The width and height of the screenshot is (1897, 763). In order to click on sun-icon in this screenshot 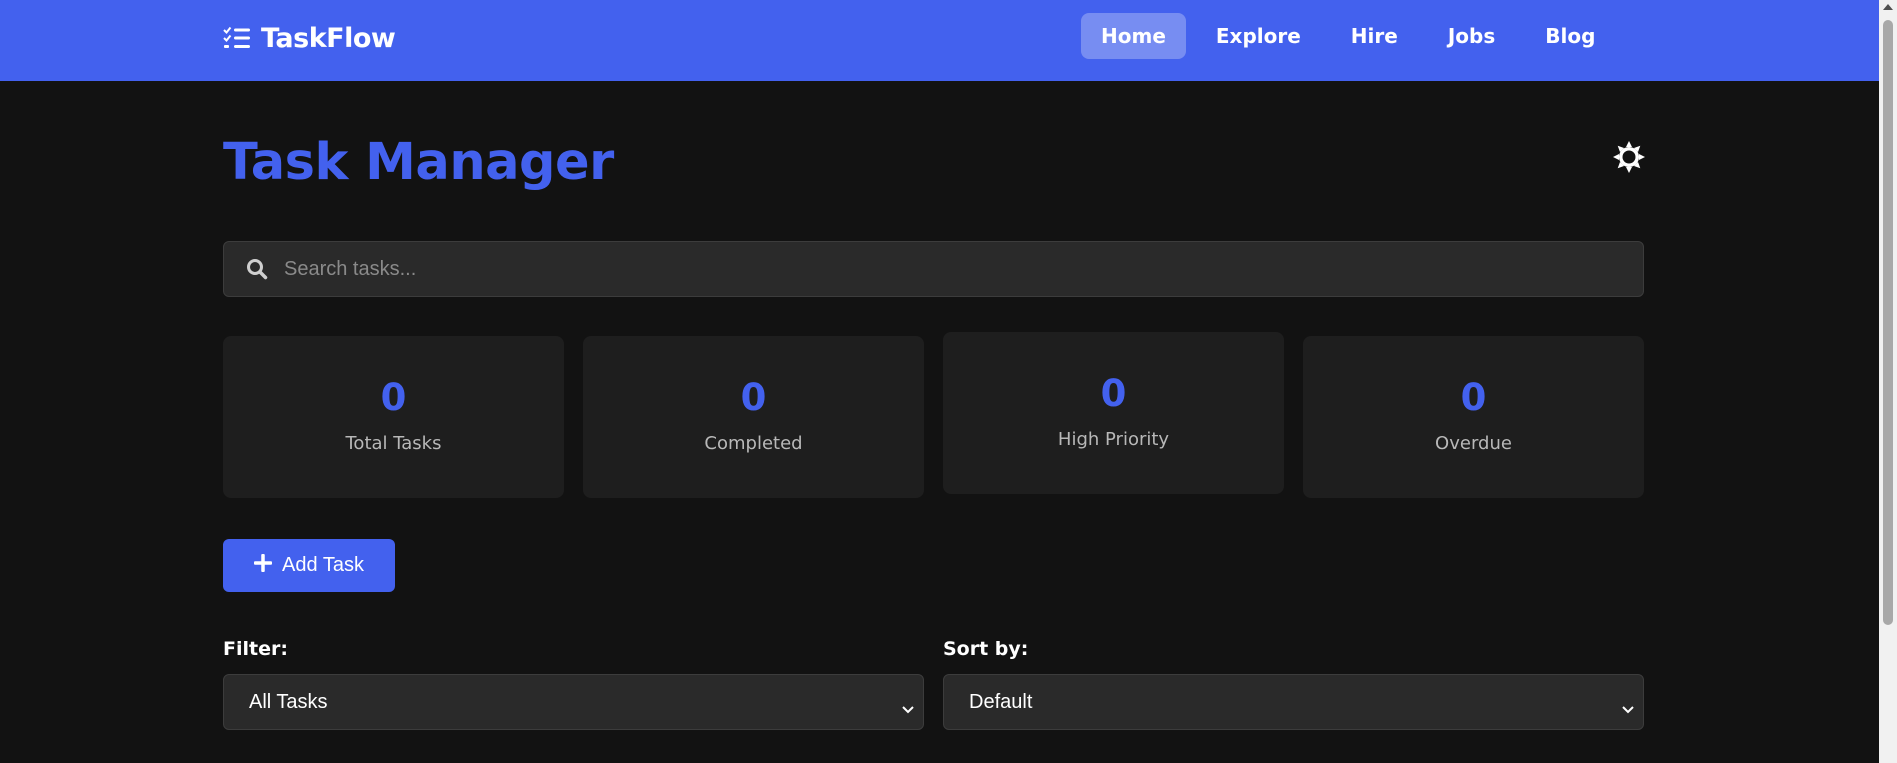, I will do `click(1629, 159)`.